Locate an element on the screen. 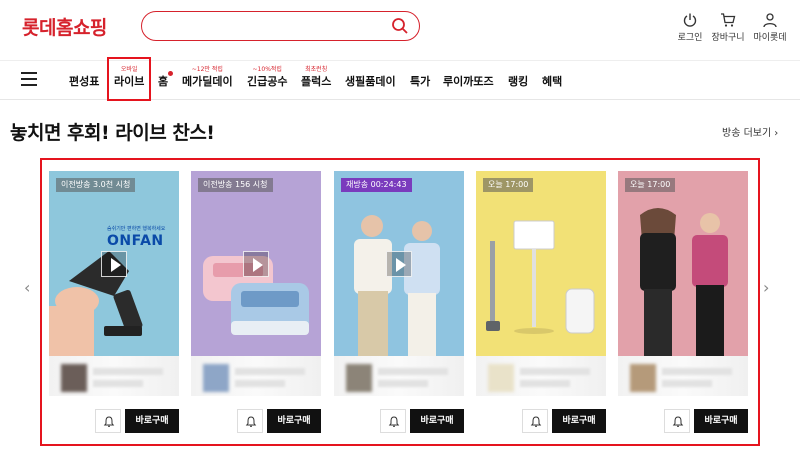 The width and height of the screenshot is (800, 449). power-icon is located at coordinates (690, 20).